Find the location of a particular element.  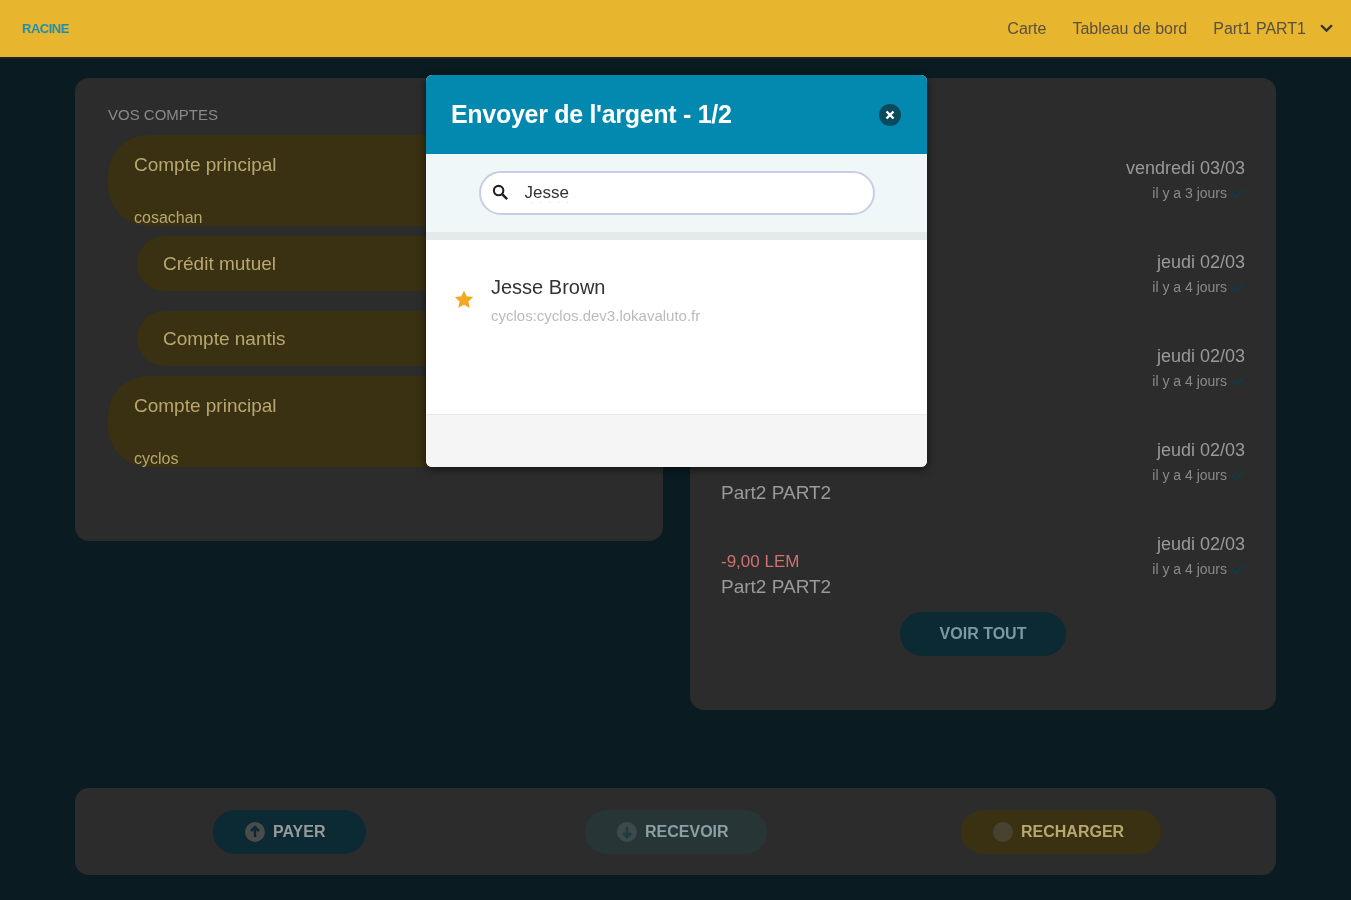

account-name: Compte nantis is located at coordinates (224, 338).